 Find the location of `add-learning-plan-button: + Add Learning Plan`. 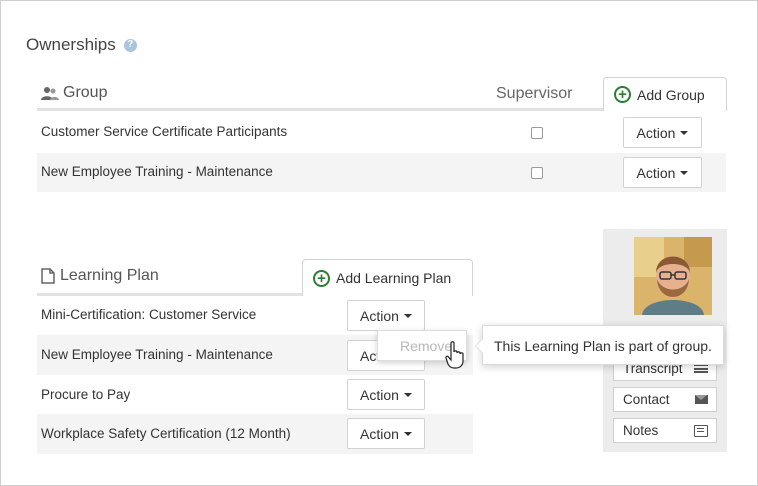

add-learning-plan-button: + Add Learning Plan is located at coordinates (387, 277).